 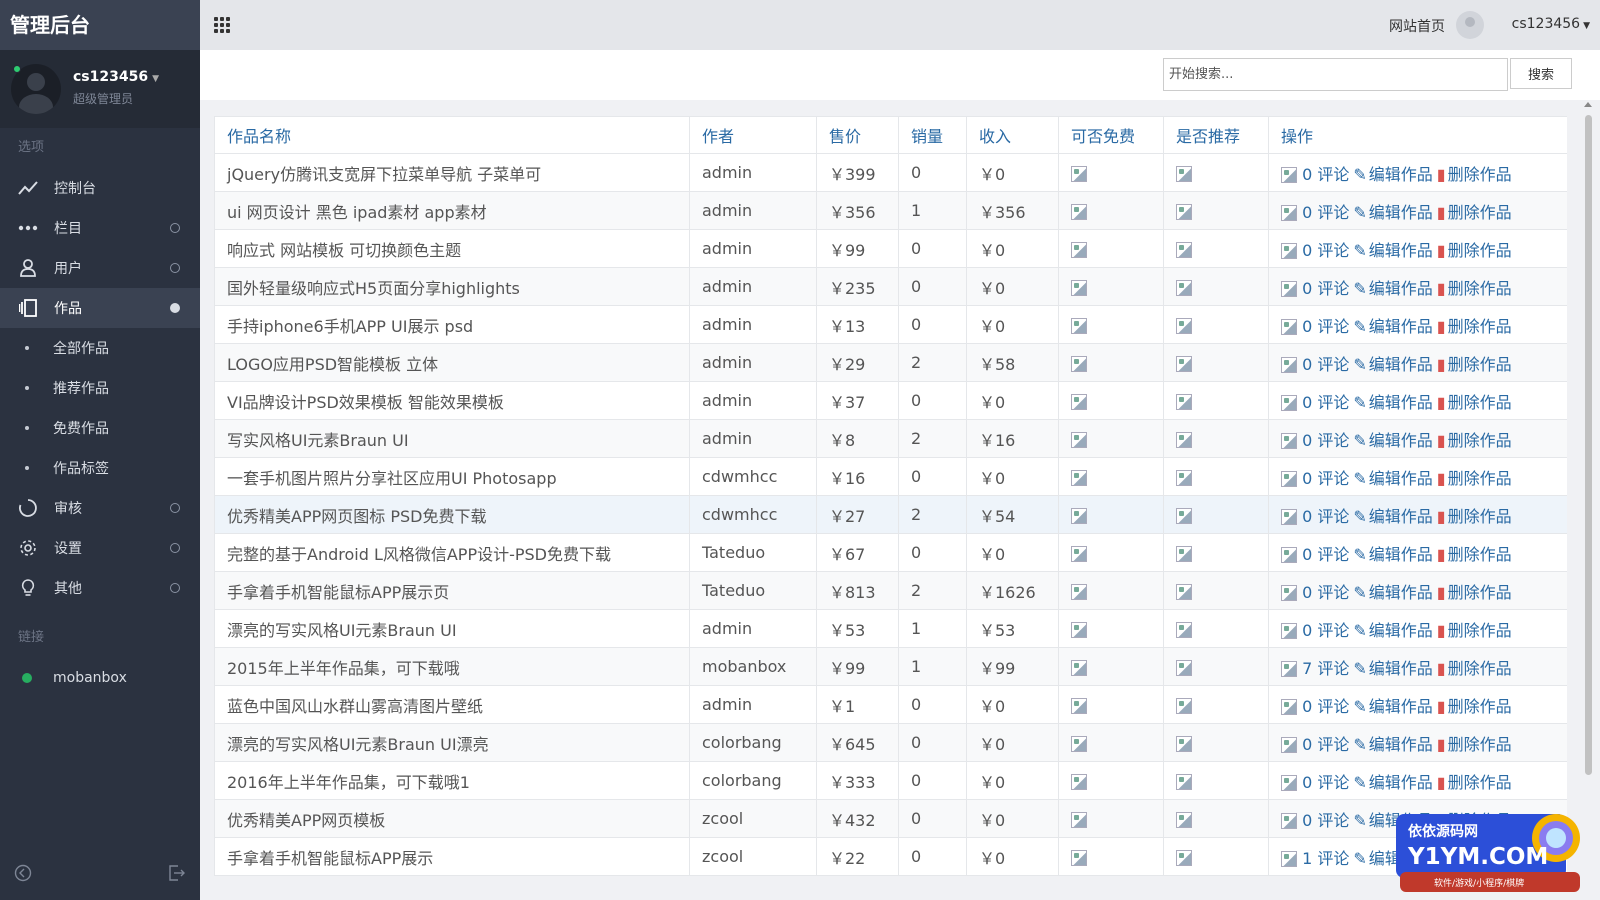 What do you see at coordinates (100, 308) in the screenshot?
I see `sidebar-item-works: 作品` at bounding box center [100, 308].